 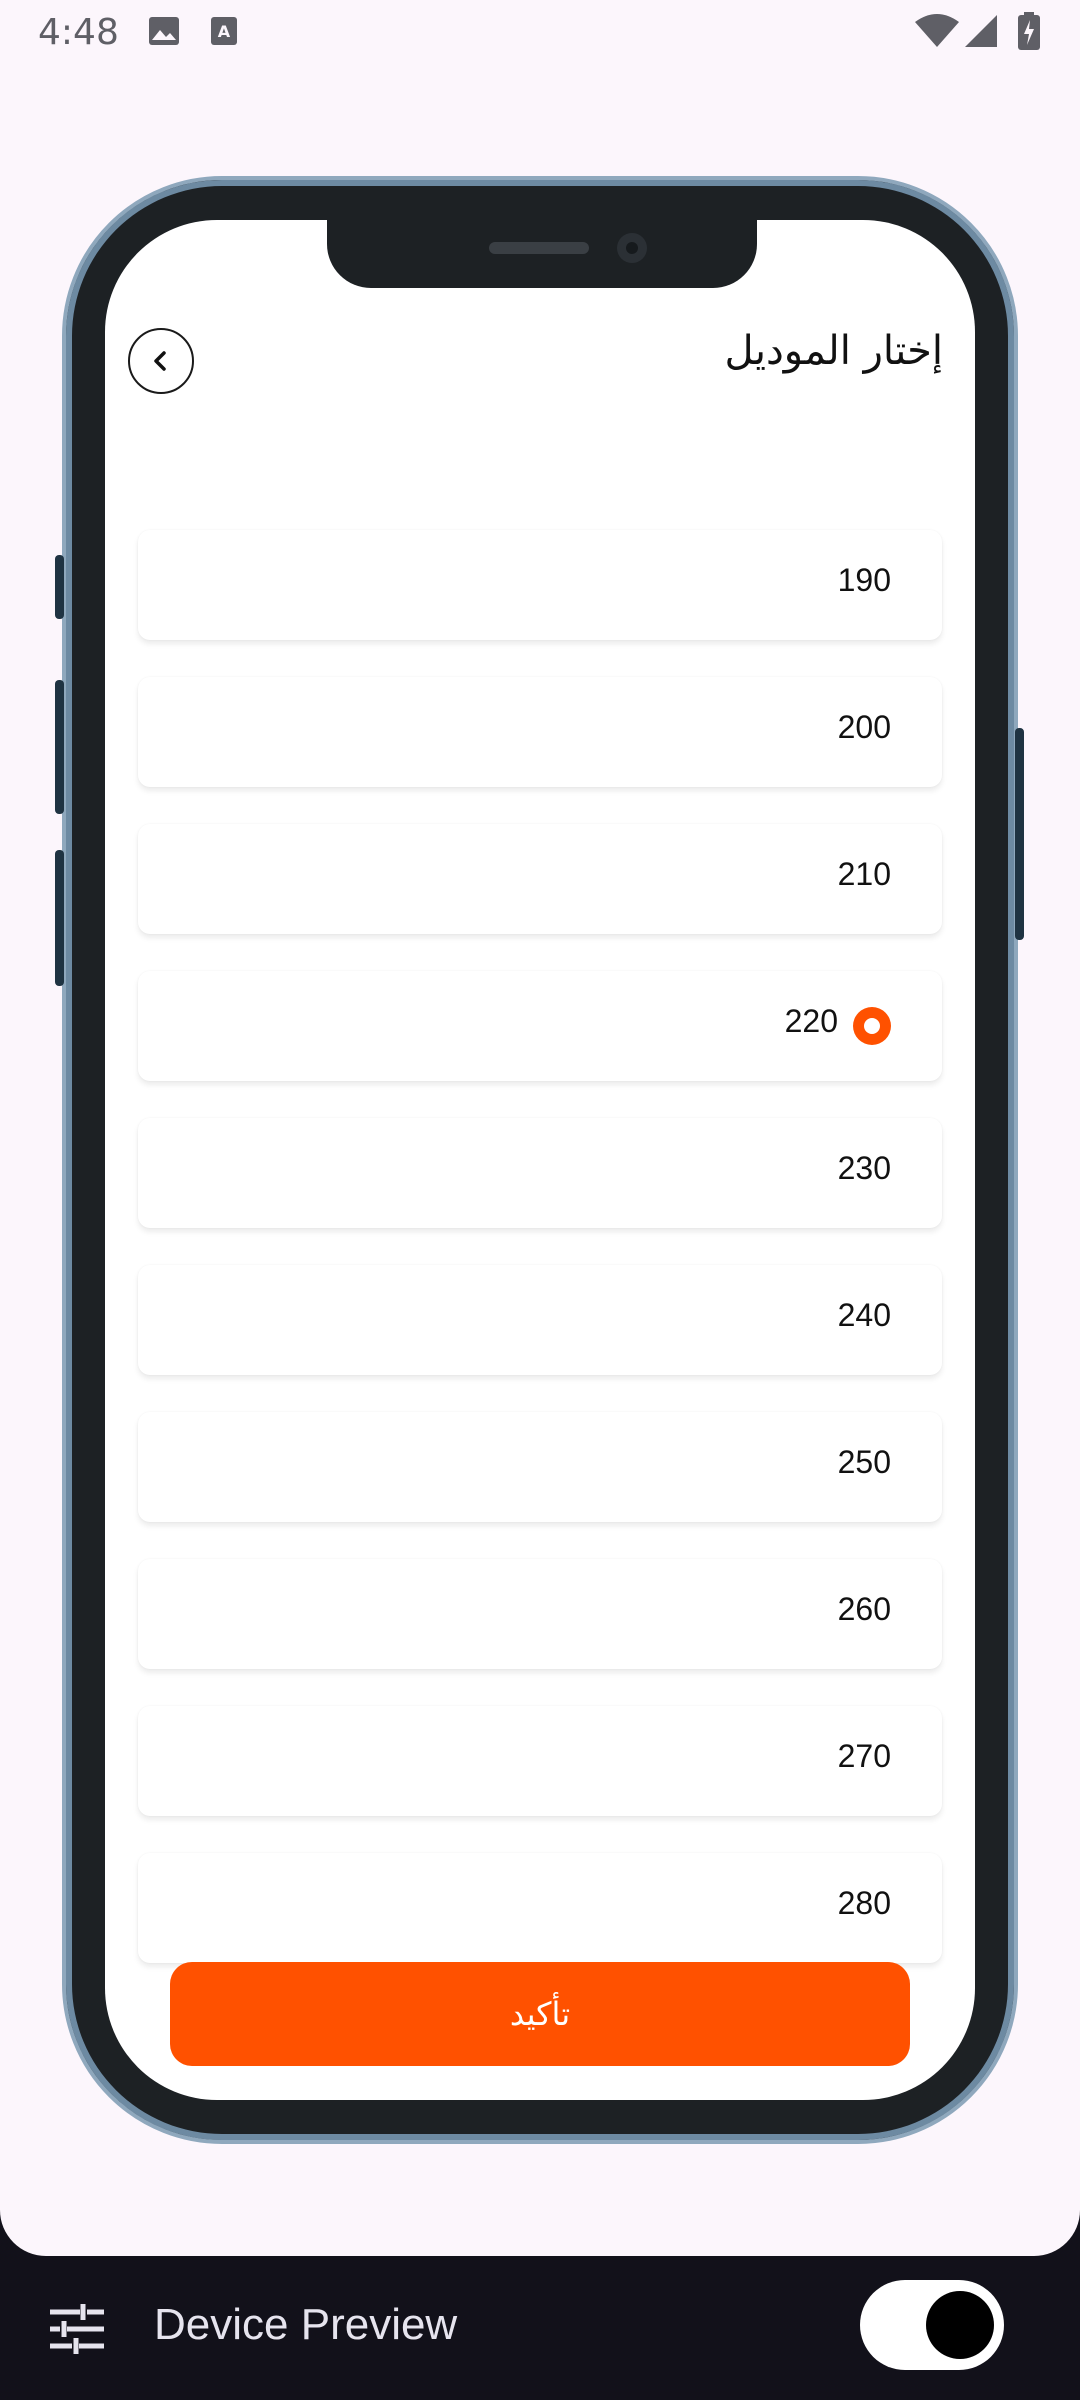 What do you see at coordinates (540, 1908) in the screenshot?
I see `model-option: 280` at bounding box center [540, 1908].